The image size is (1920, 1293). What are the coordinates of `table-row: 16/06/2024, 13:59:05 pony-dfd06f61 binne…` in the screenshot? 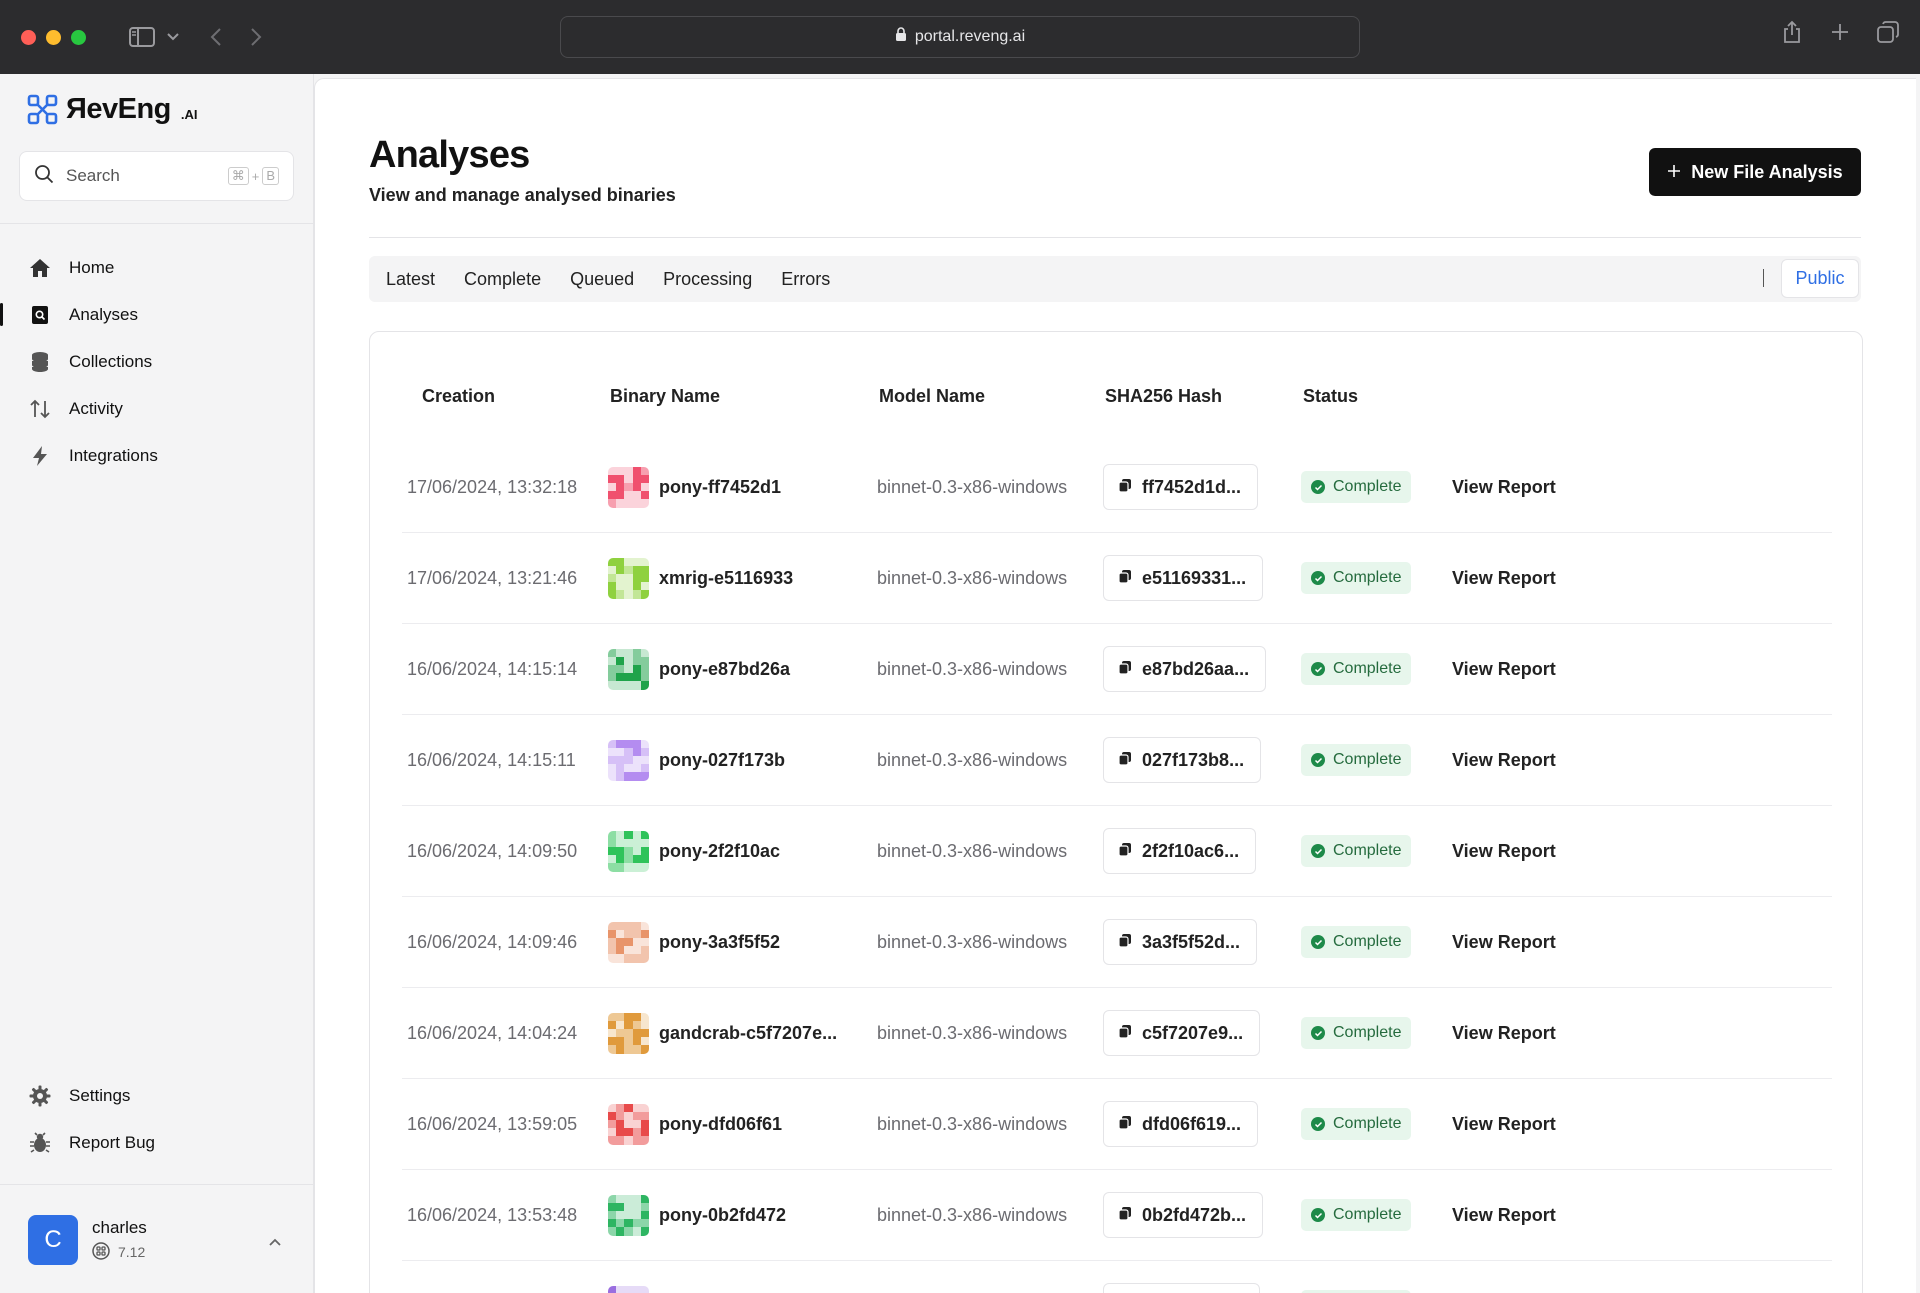 It's located at (1117, 1124).